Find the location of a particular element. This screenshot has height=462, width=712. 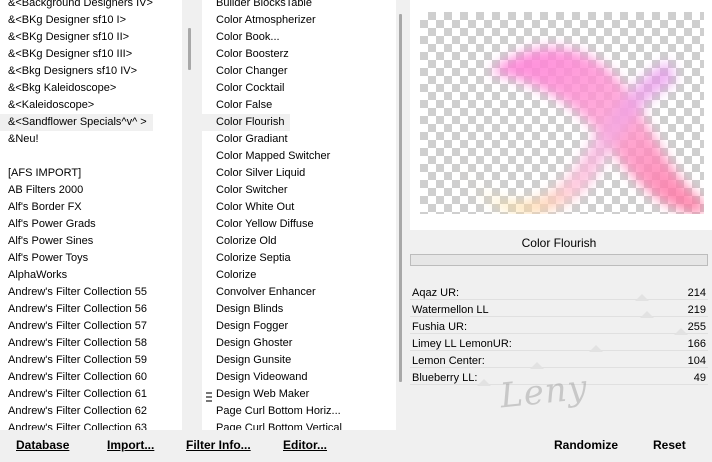

filter-row: Design Ghoster is located at coordinates (299, 343).